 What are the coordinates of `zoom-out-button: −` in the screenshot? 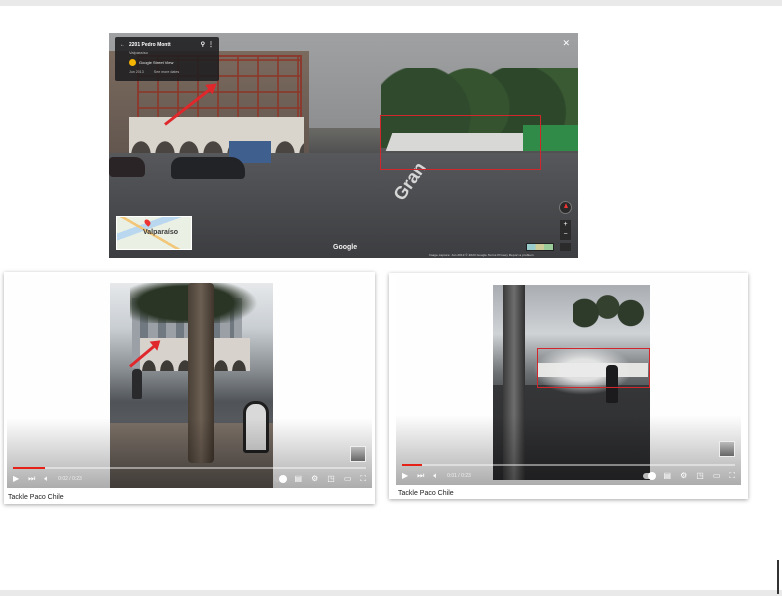 It's located at (565, 235).